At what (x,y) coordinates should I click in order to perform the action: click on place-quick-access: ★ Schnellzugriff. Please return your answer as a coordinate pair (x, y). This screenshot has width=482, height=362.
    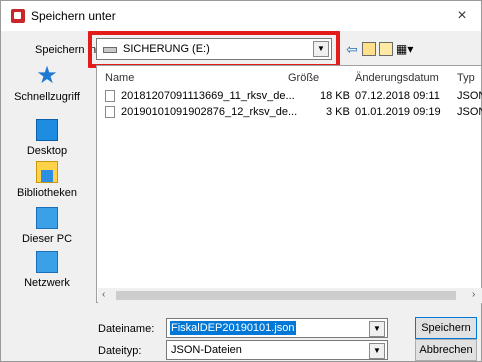
    Looking at the image, I should click on (47, 88).